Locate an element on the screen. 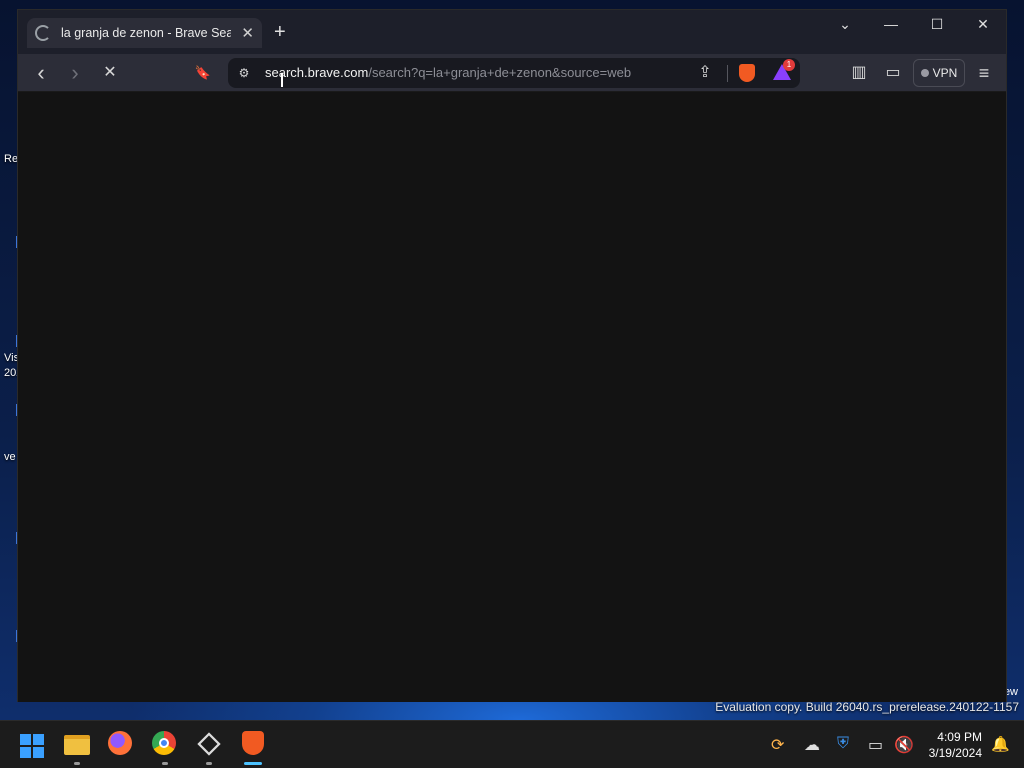 Image resolution: width=1024 pixels, height=768 pixels. forward-button: › is located at coordinates (75, 73).